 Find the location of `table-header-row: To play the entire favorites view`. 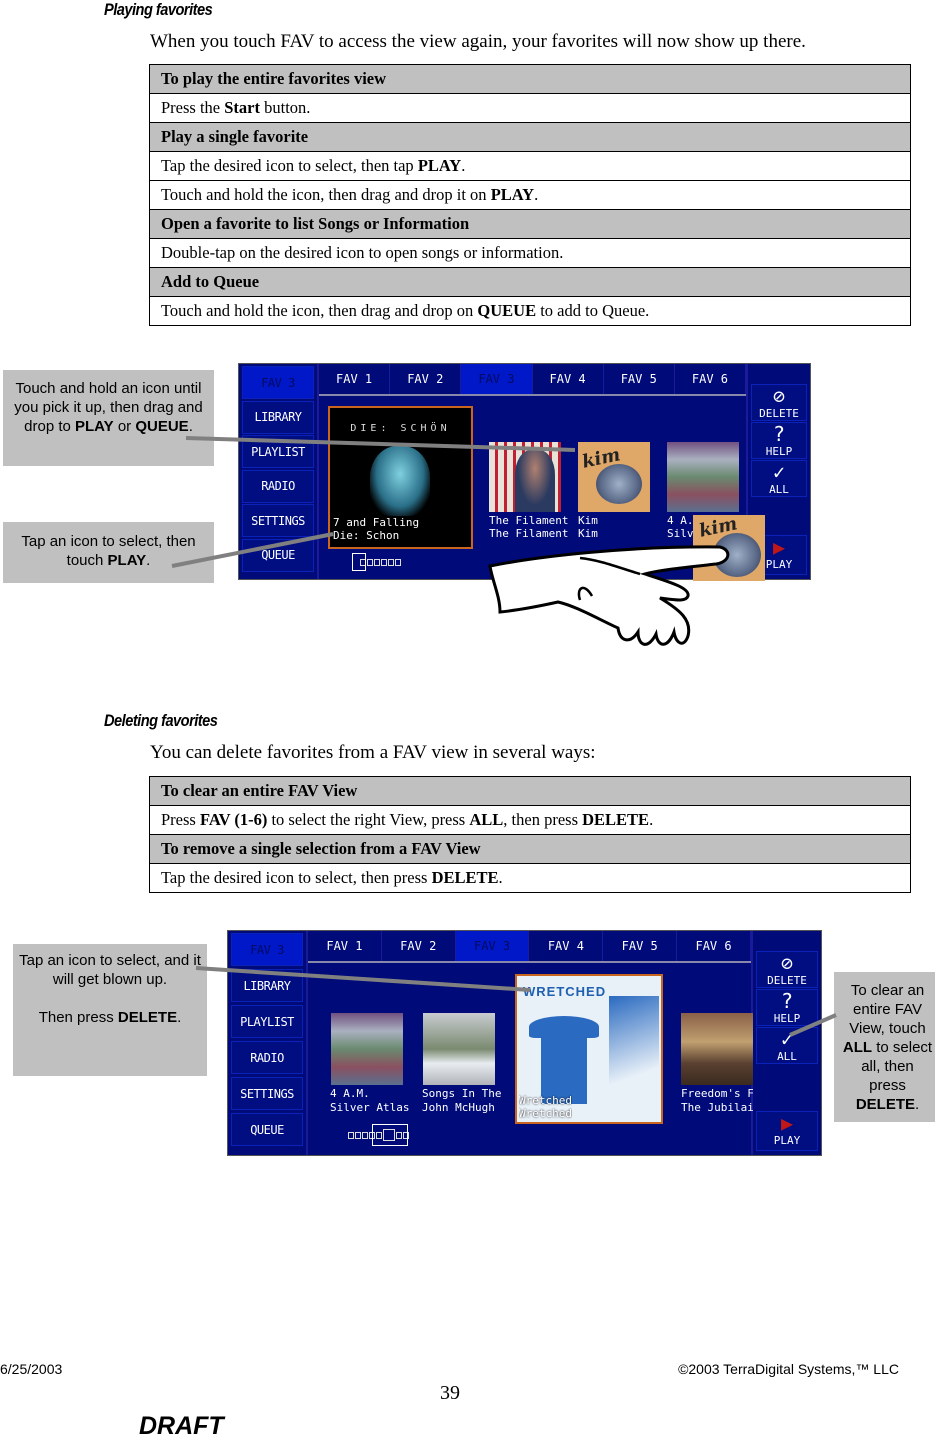

table-header-row: To play the entire favorites view is located at coordinates (530, 79).